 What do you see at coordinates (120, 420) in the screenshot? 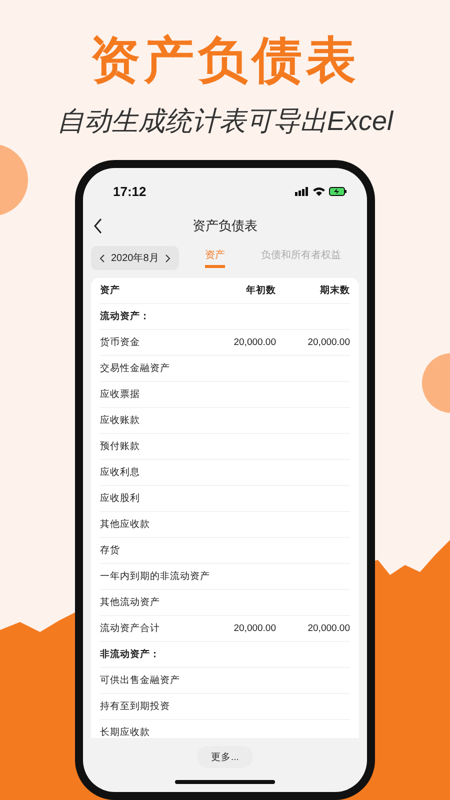
I see `row-label: 应收账款` at bounding box center [120, 420].